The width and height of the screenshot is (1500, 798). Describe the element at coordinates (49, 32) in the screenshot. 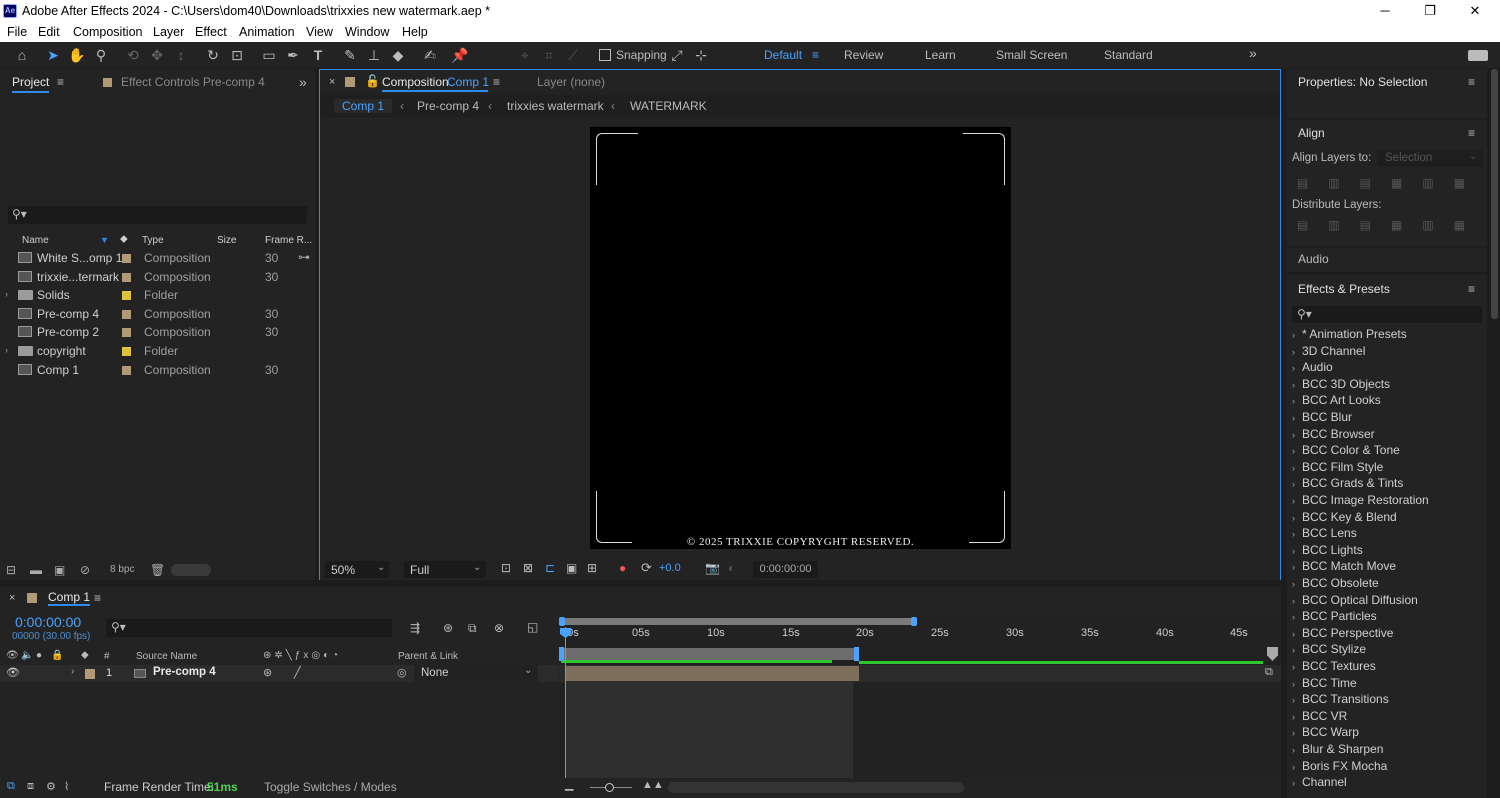

I see `menu-edit: Edit` at that location.